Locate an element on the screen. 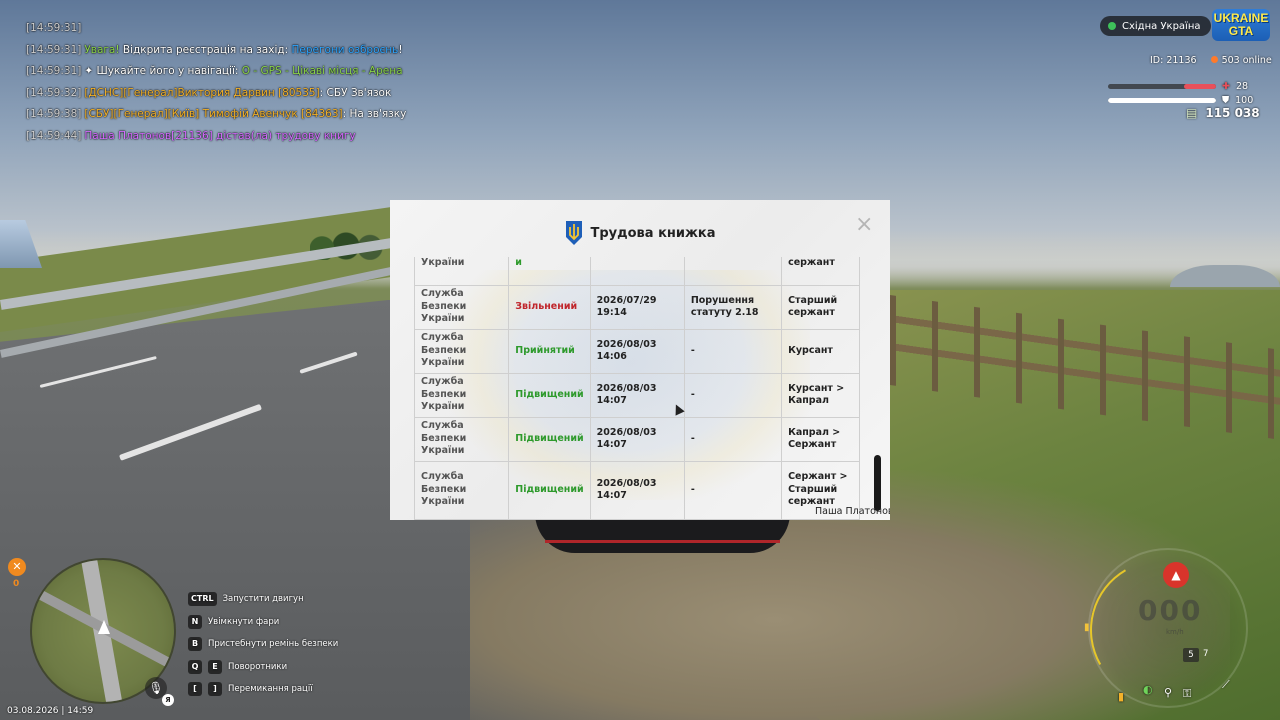 The image size is (1280, 720). chat-timestamp: [14:59:38] is located at coordinates (54, 114).